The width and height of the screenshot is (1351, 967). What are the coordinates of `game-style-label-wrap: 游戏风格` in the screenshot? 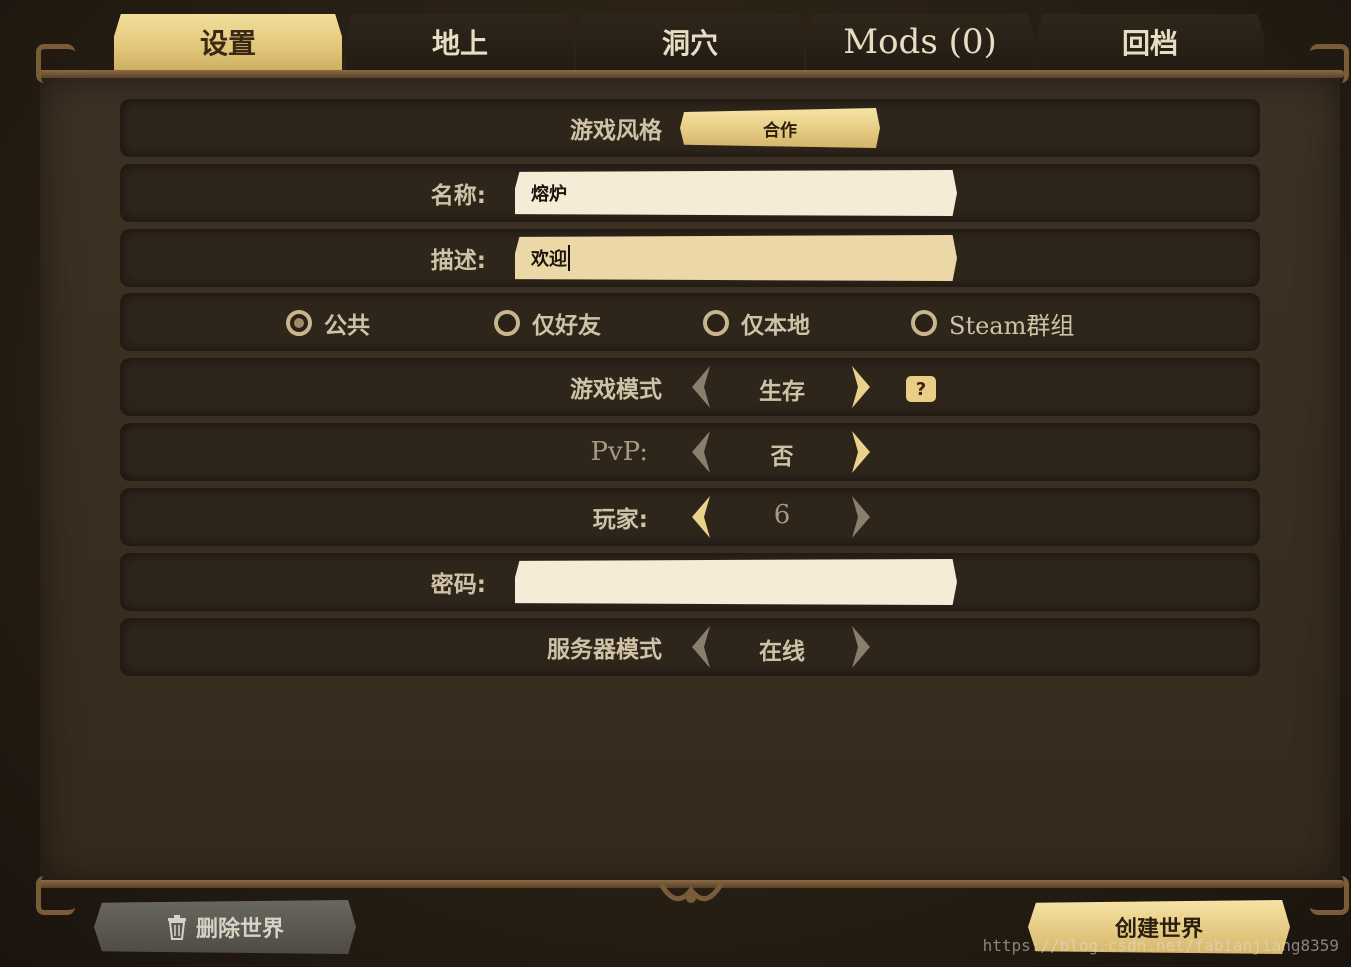 It's located at (391, 128).